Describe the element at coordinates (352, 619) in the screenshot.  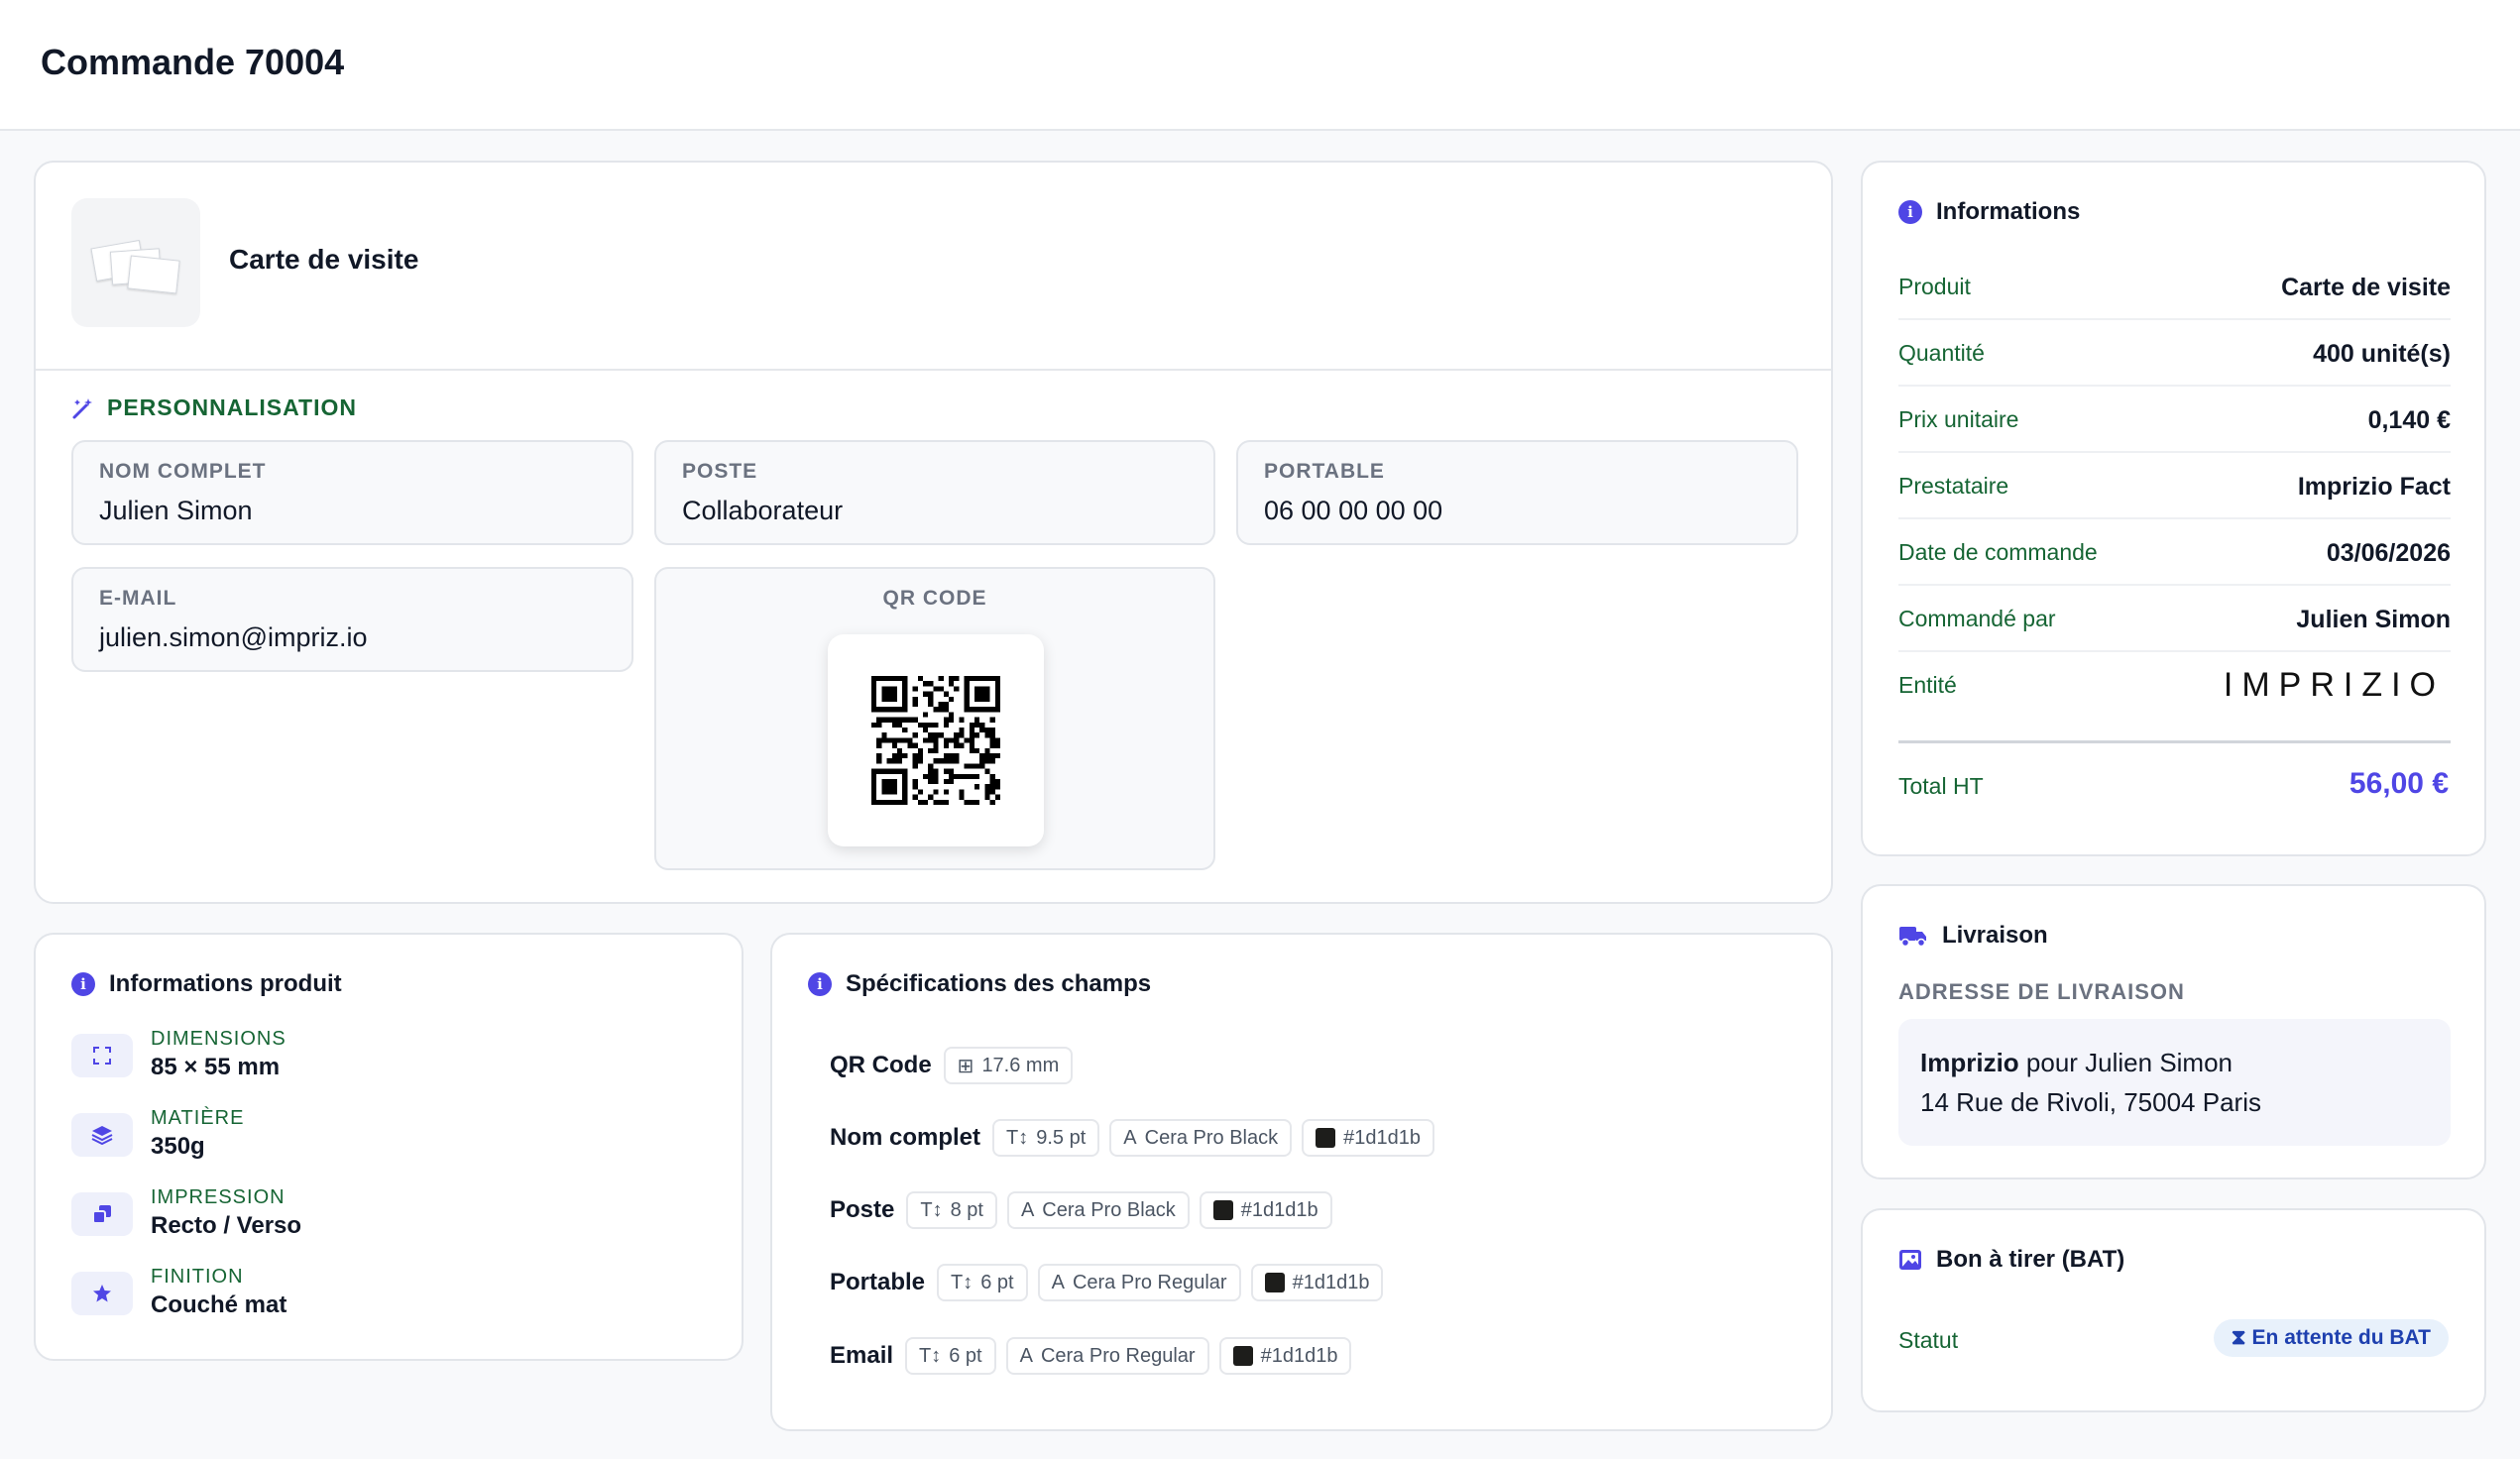
I see `email-field: E-MAIL julien.simon@impriz.io` at that location.